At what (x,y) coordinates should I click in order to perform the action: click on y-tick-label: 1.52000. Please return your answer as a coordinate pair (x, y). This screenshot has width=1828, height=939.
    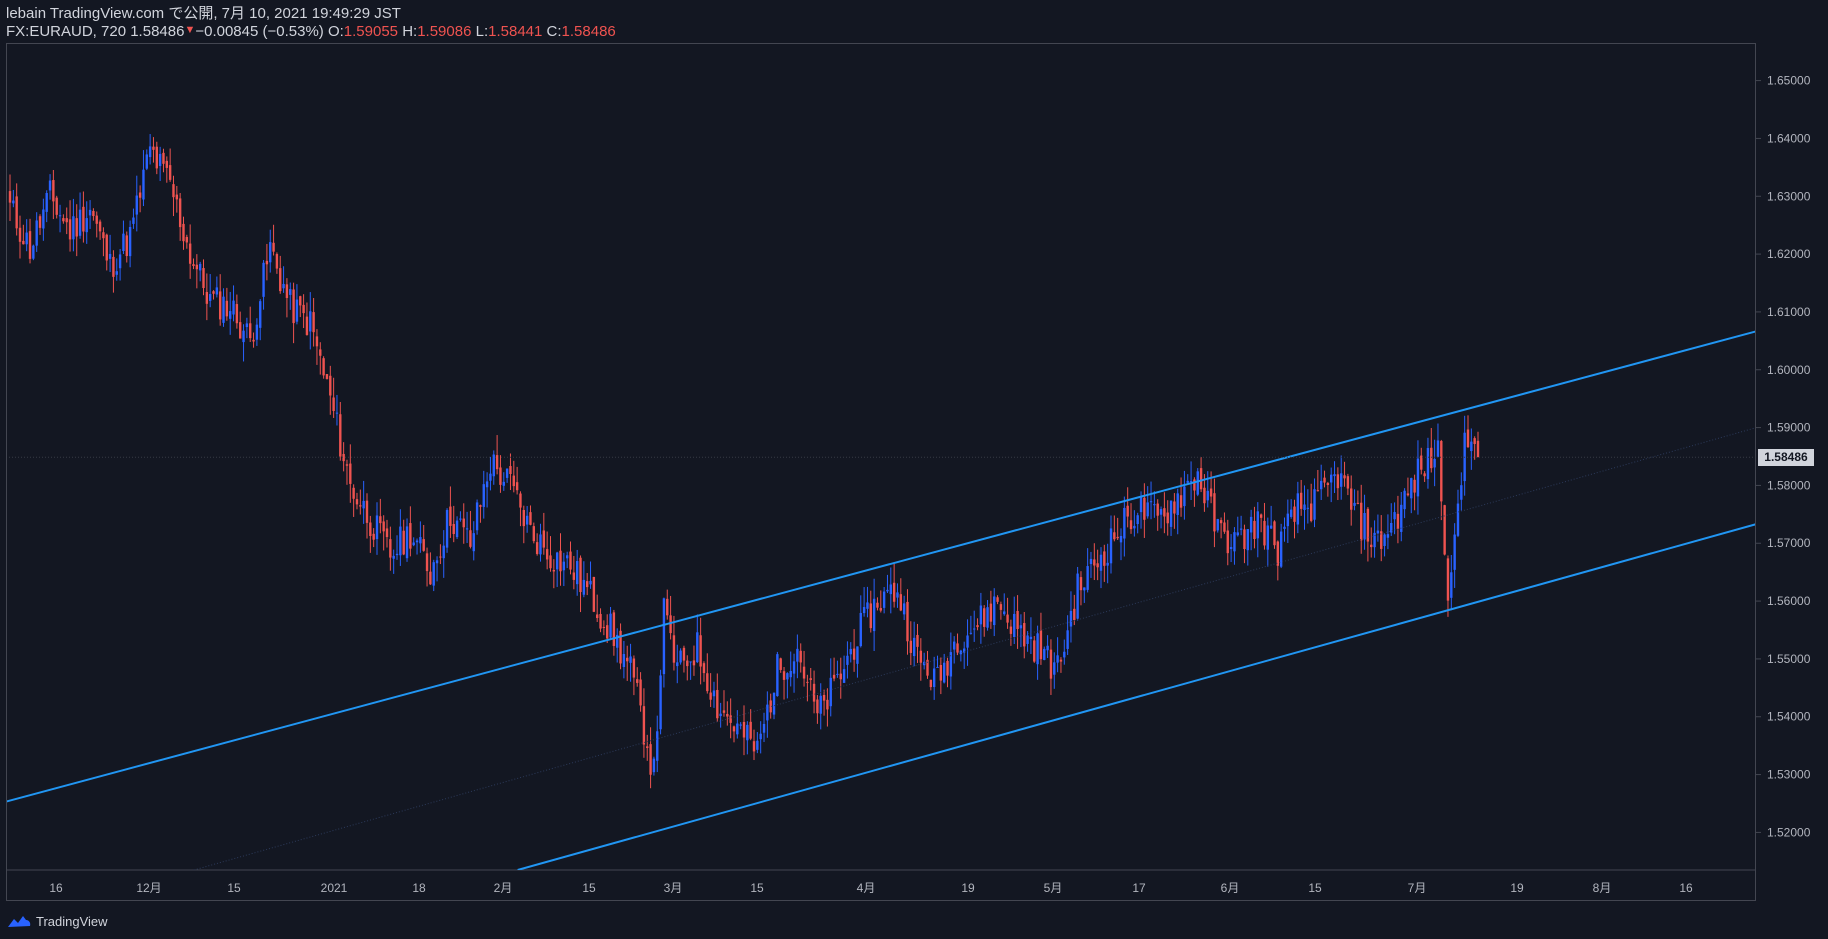
    Looking at the image, I should click on (1789, 832).